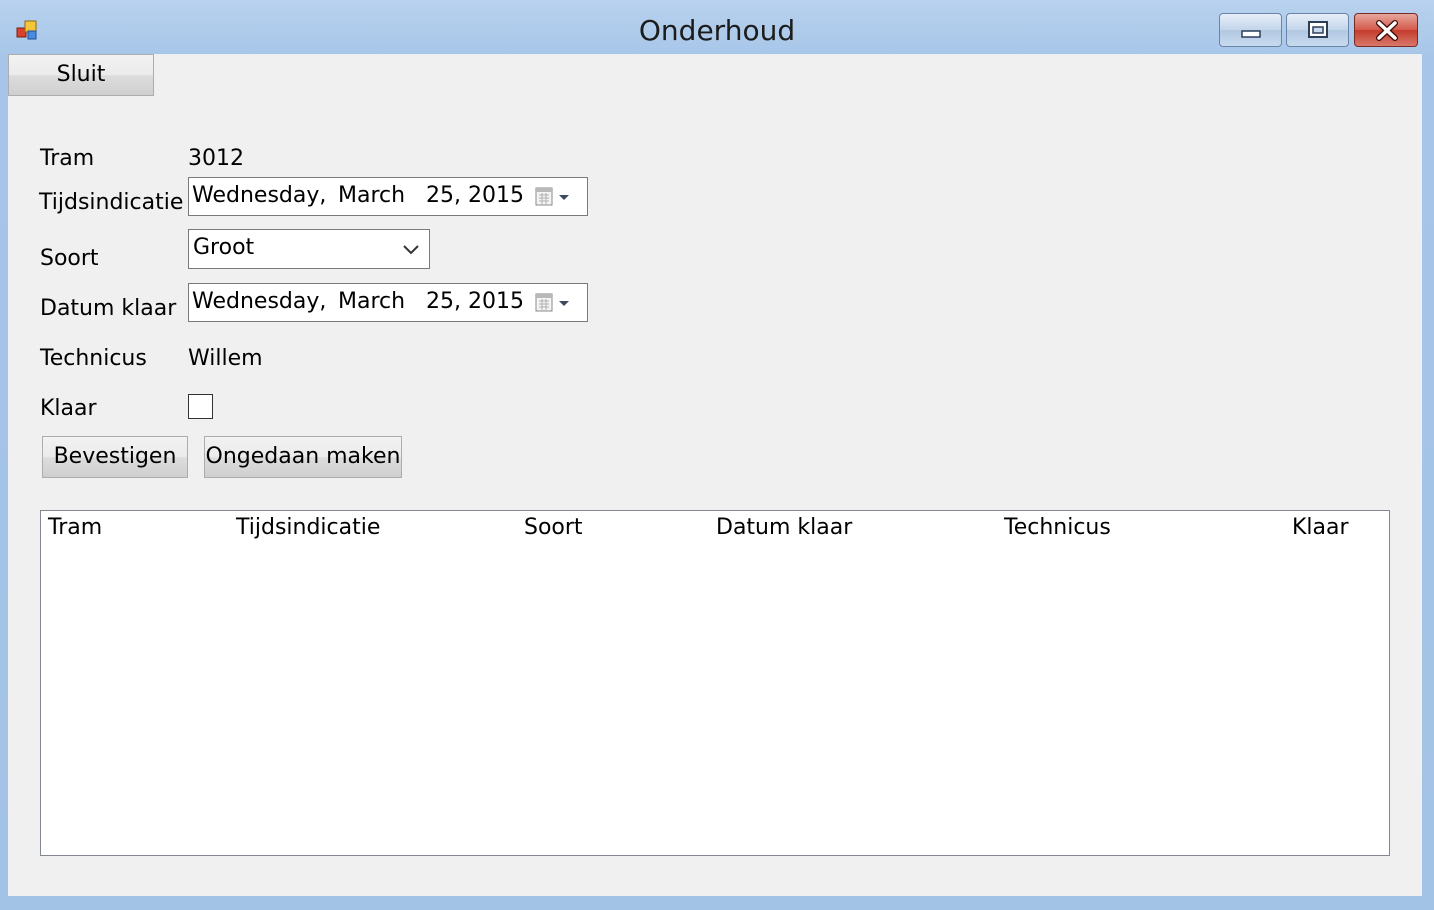 The image size is (1434, 910). What do you see at coordinates (224, 247) in the screenshot?
I see `soort-selected-value: Groot` at bounding box center [224, 247].